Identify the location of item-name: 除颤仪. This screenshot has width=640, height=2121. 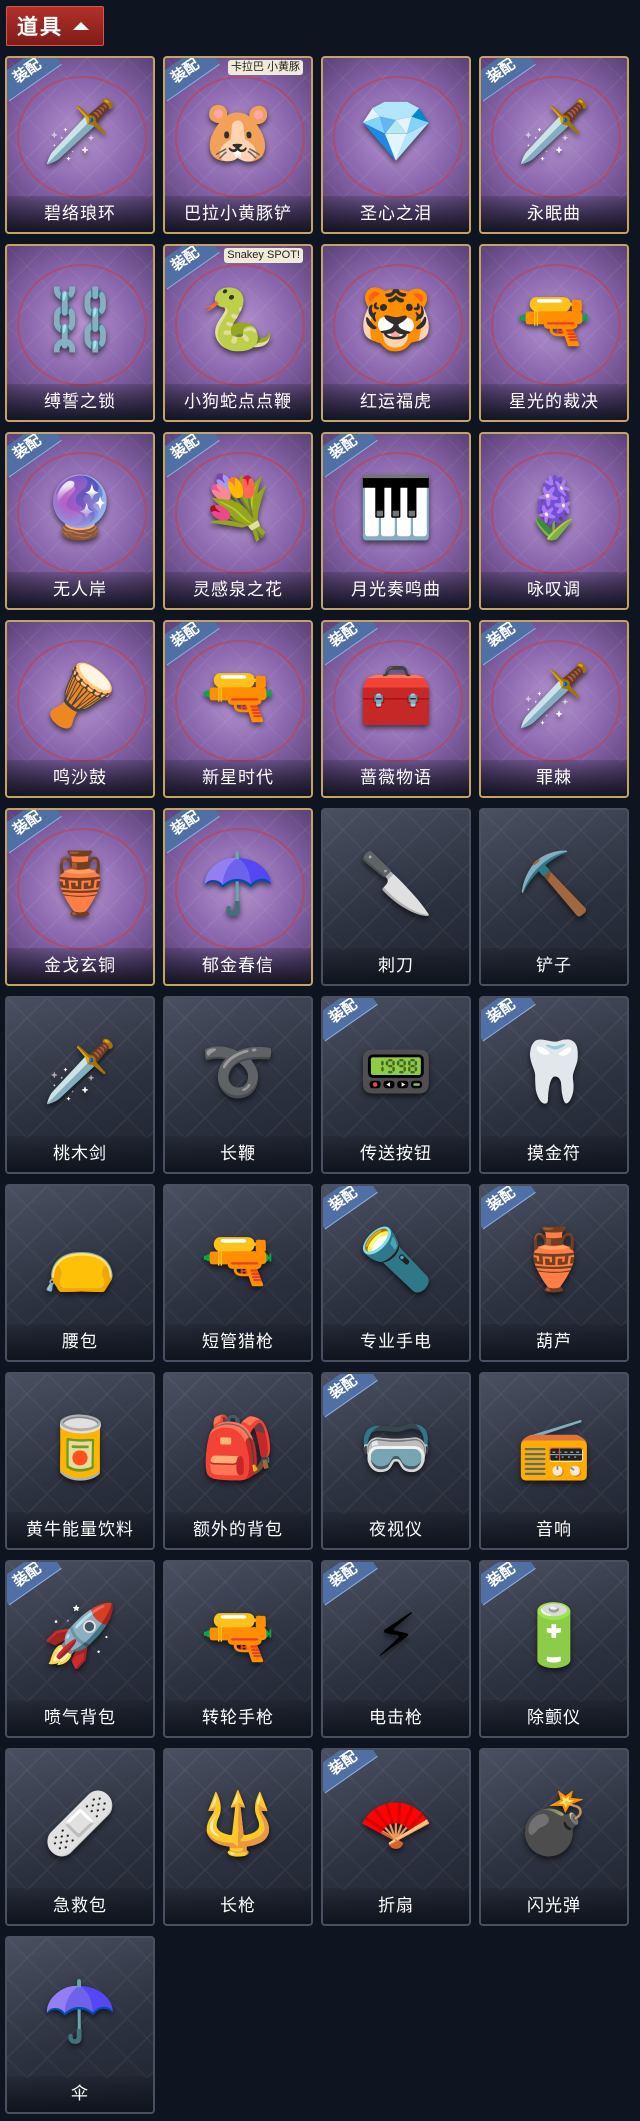
(554, 1718).